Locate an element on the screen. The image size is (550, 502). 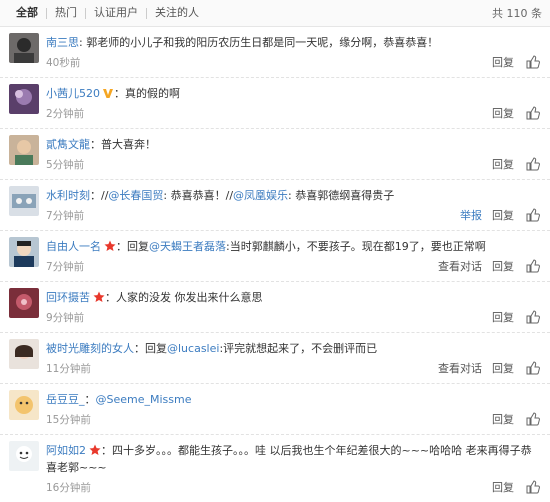
comment-count: 共 110 条 is located at coordinates (517, 13).